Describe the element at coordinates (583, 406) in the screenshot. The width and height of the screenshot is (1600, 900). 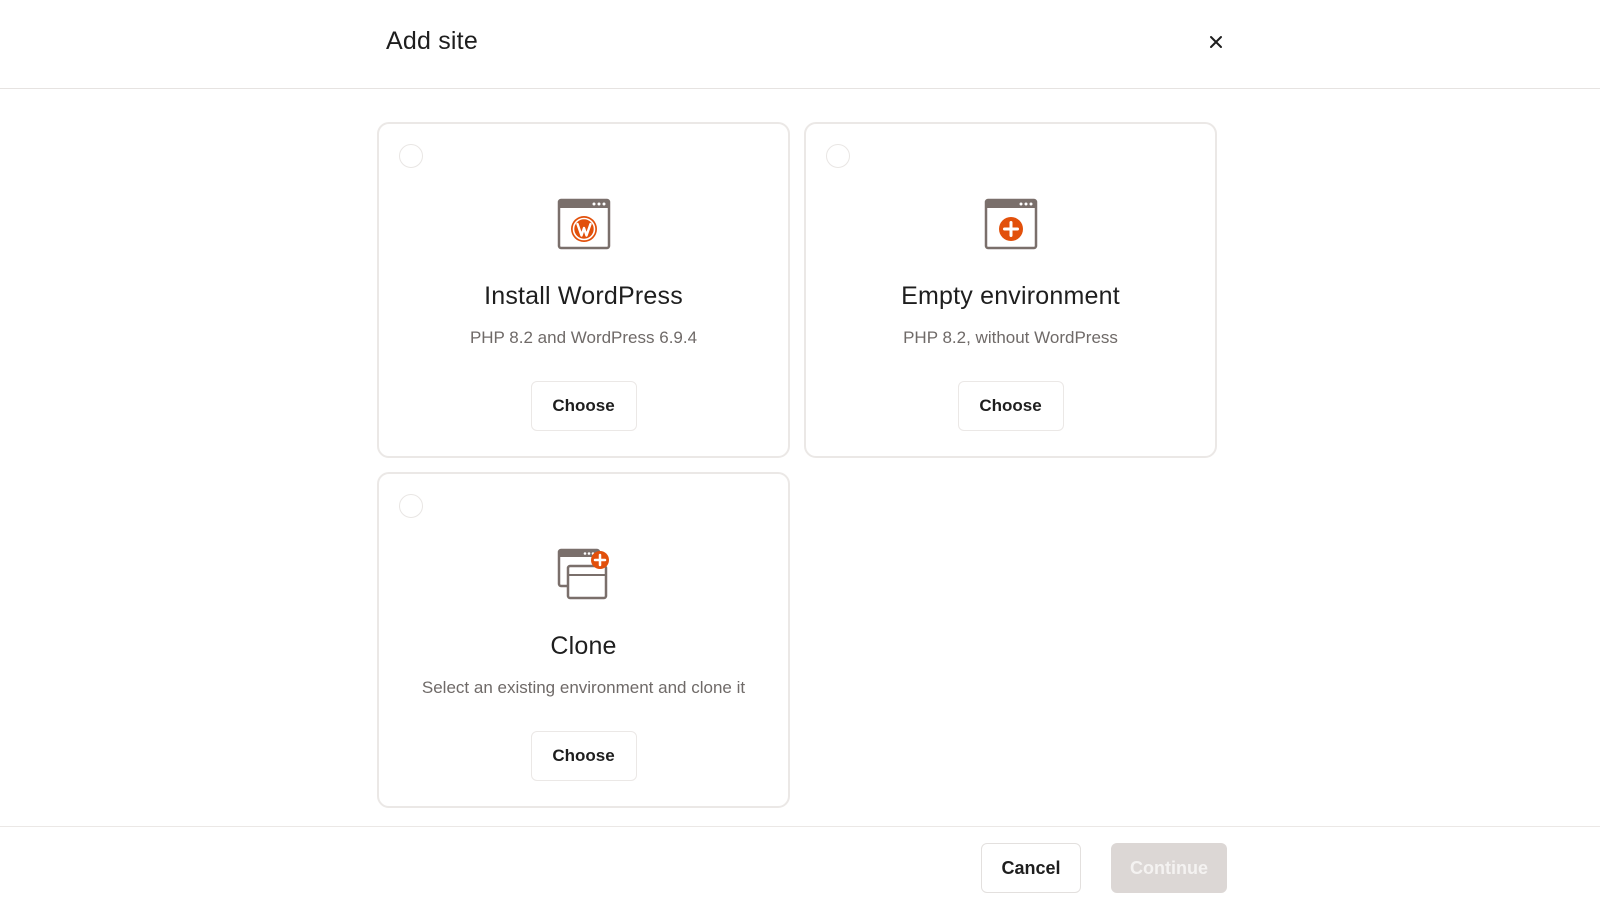
I see `choose-button-install-wordpress: Choose` at that location.